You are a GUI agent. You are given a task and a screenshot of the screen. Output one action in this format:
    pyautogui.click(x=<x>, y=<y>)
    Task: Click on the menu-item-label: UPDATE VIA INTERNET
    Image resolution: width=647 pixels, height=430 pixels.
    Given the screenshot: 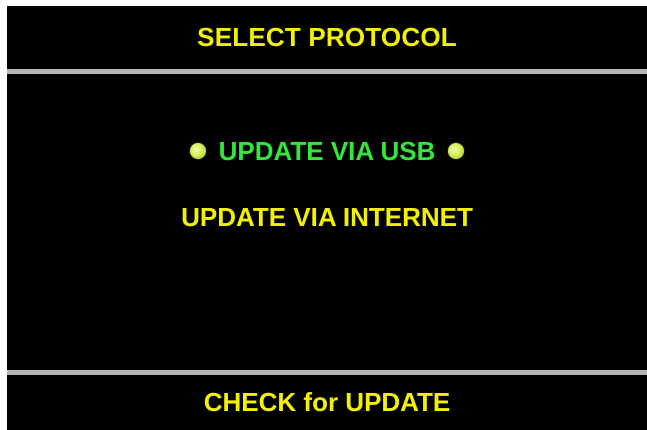 What is the action you would take?
    pyautogui.click(x=327, y=216)
    